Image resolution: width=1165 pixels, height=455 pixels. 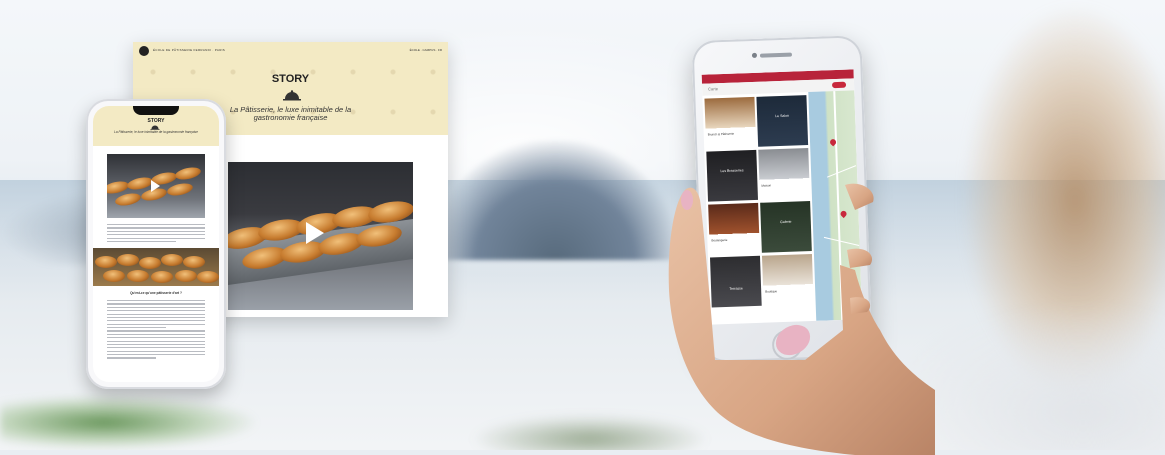 I want to click on page-title: STORY, so click(x=290, y=79).